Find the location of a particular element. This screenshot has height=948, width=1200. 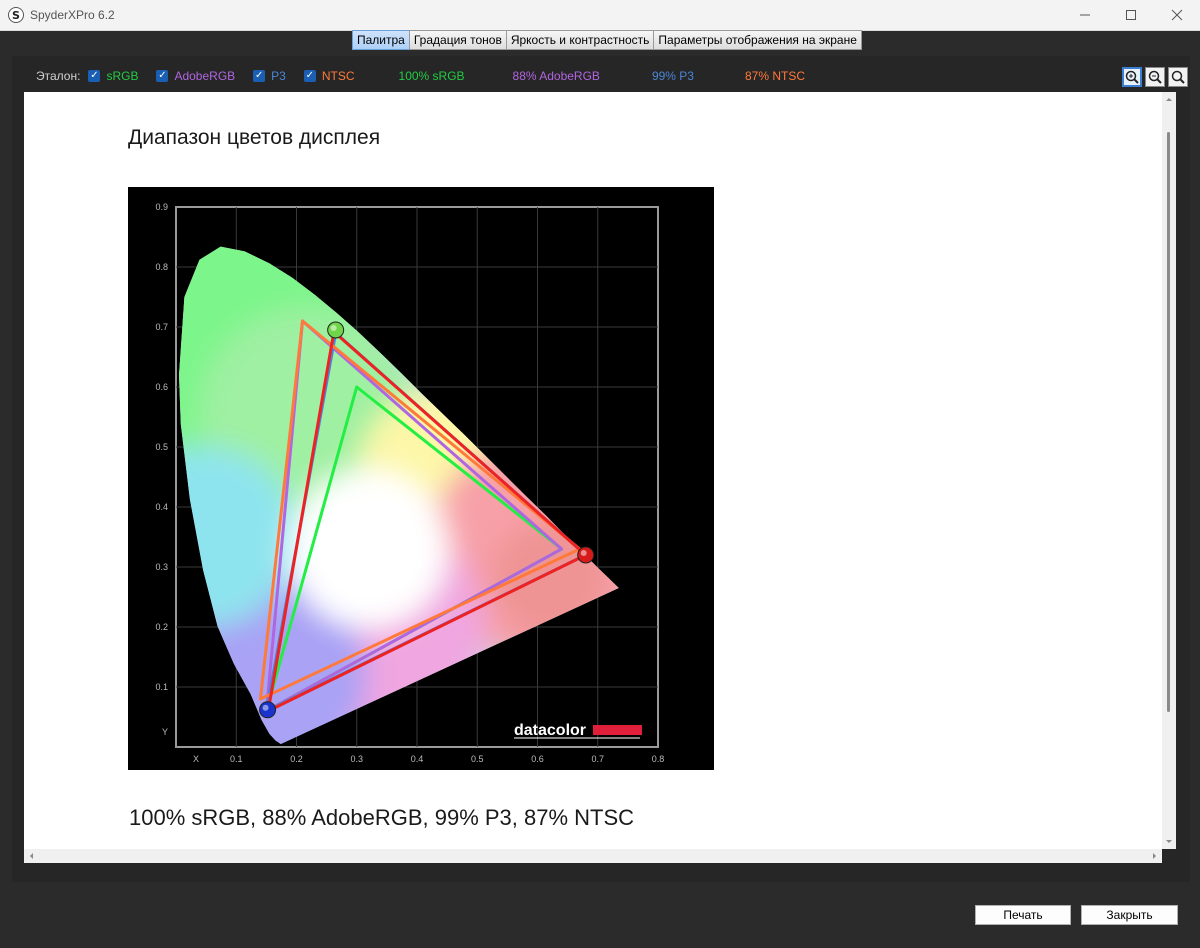

ntsc-checkbox: ✓ is located at coordinates (309, 76).